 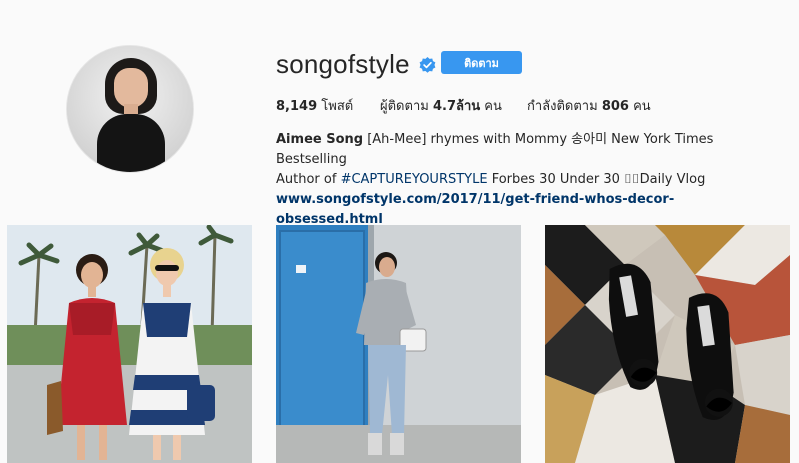 What do you see at coordinates (343, 63) in the screenshot?
I see `username: songofstyle` at bounding box center [343, 63].